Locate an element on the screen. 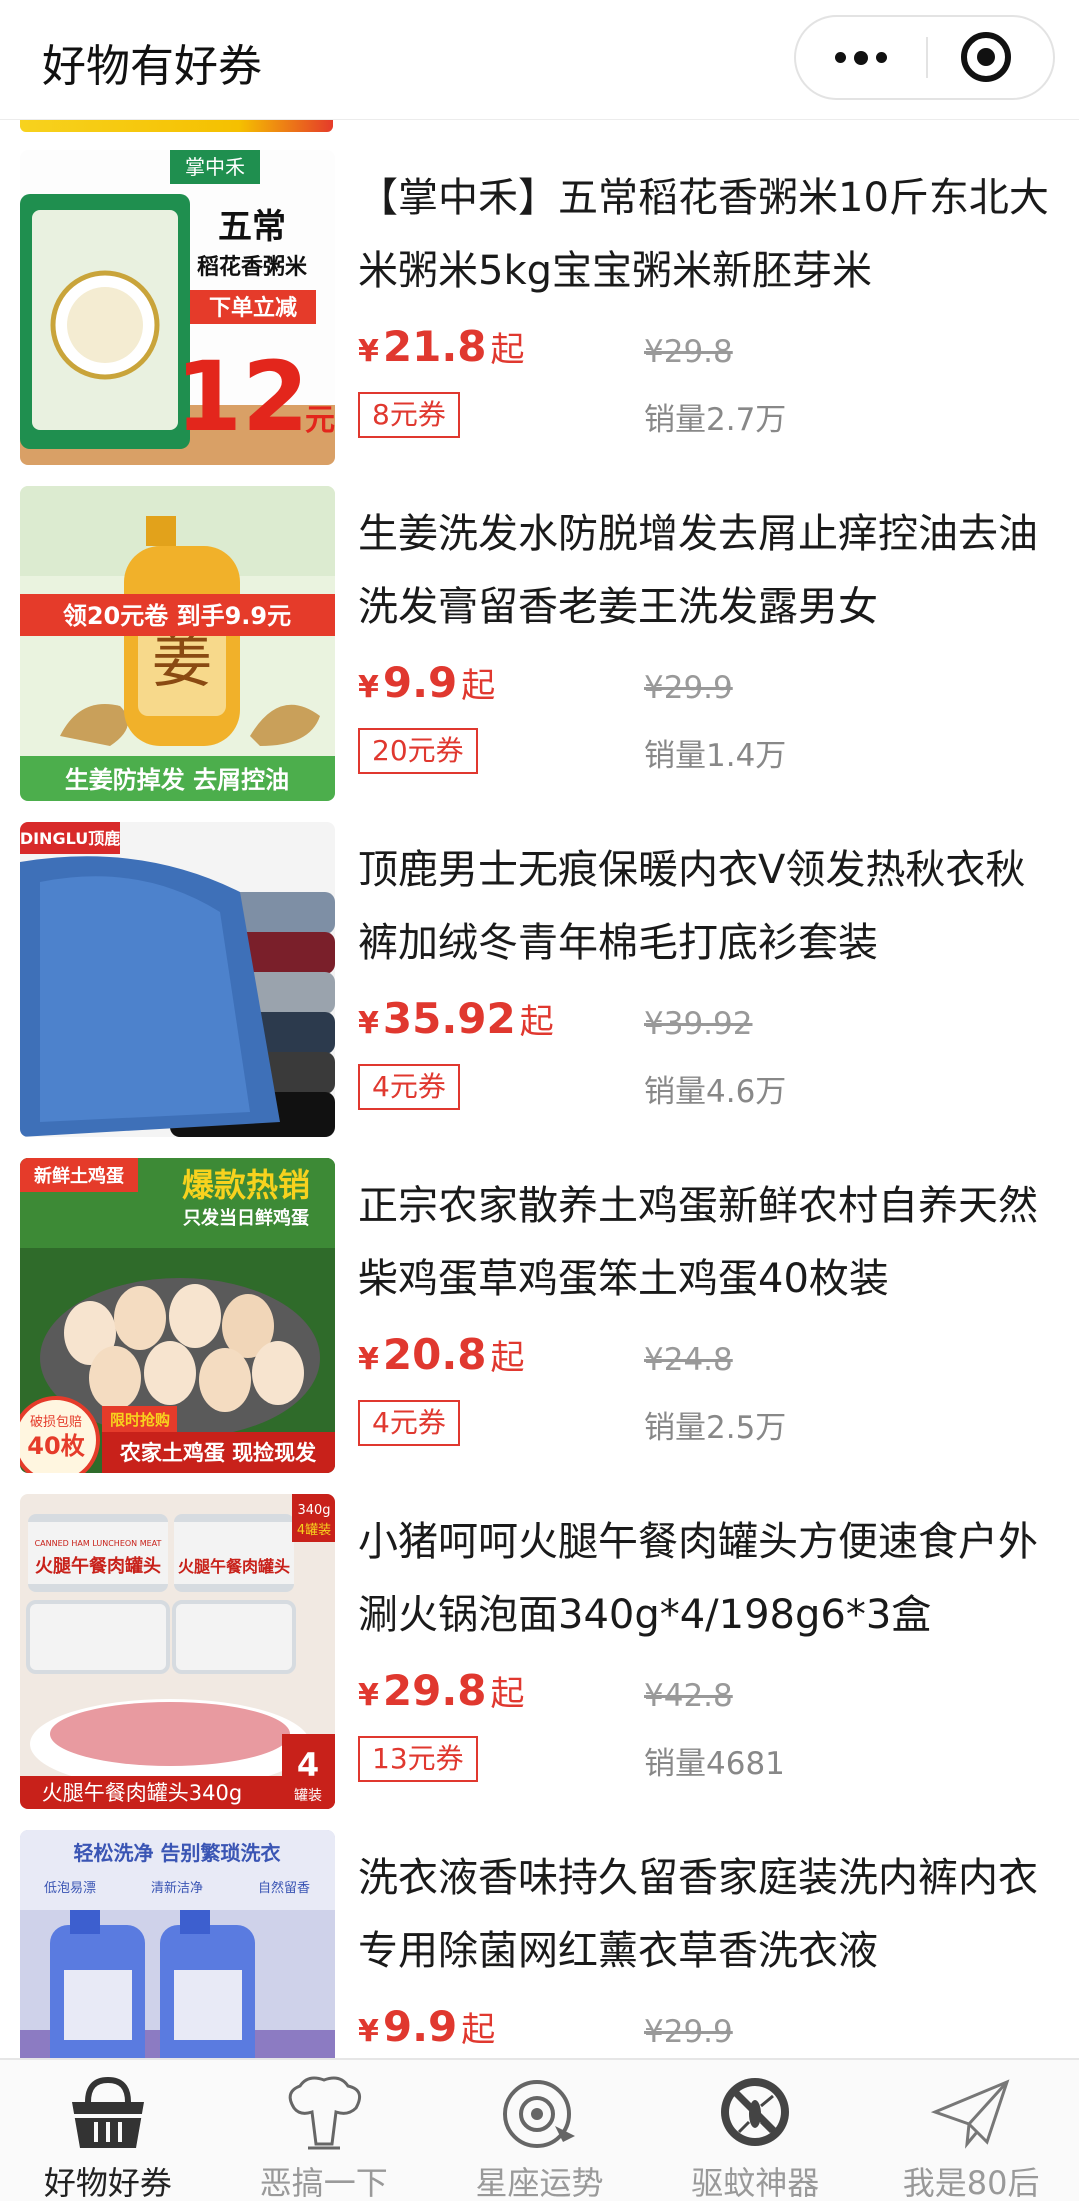 Image resolution: width=1079 pixels, height=2201 pixels. previous-item-peek is located at coordinates (176, 126).